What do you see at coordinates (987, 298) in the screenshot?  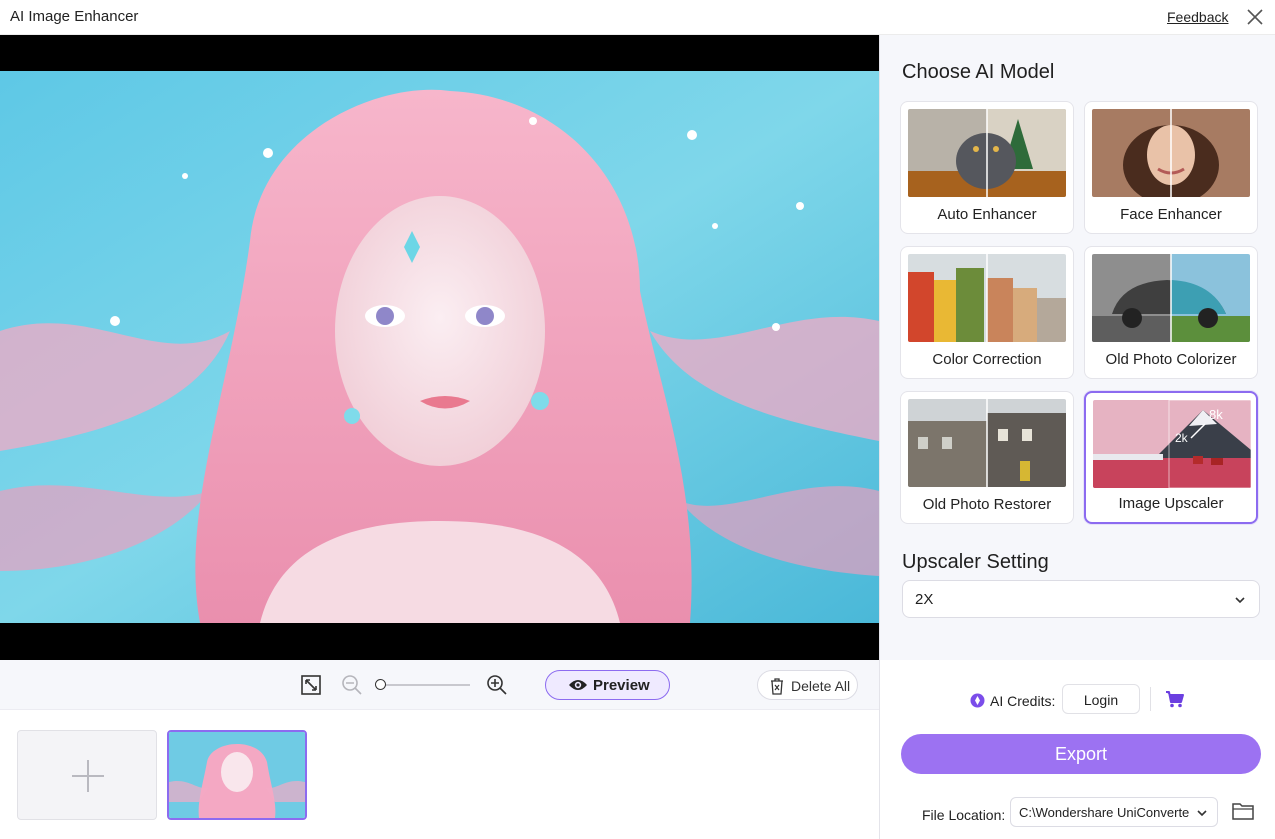 I see `houses-photo-thumbnail` at bounding box center [987, 298].